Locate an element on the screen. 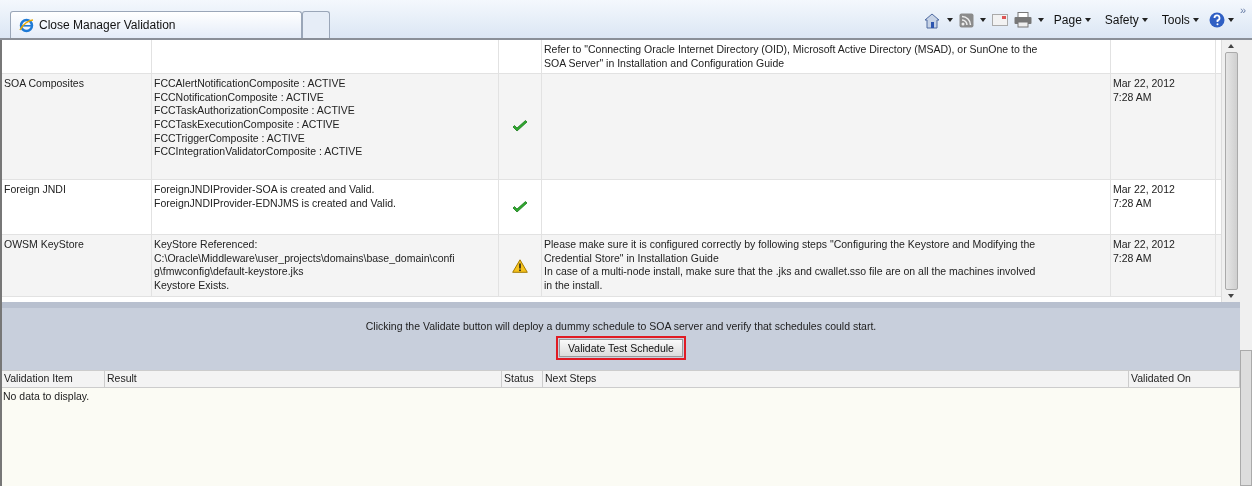  validate-button: Validate Test Schedule is located at coordinates (621, 348).